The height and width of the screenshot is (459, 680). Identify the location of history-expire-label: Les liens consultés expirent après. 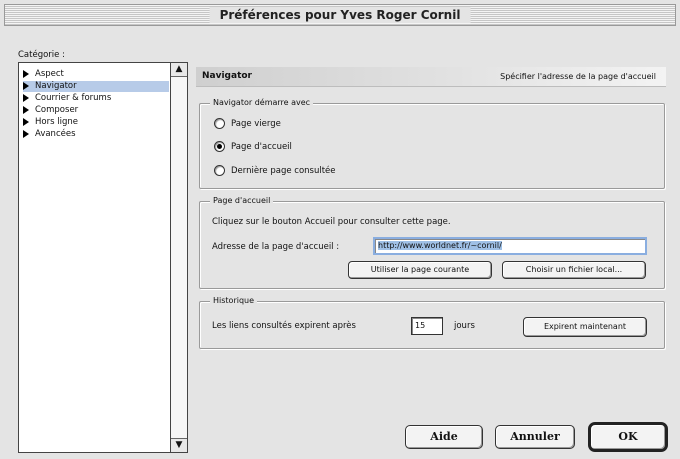
(284, 326).